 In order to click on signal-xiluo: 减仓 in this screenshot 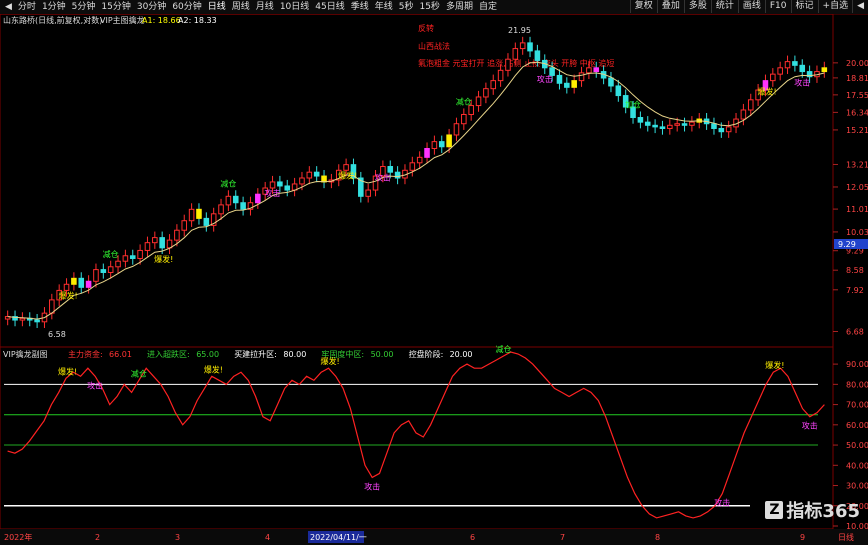, I will do `click(111, 254)`.